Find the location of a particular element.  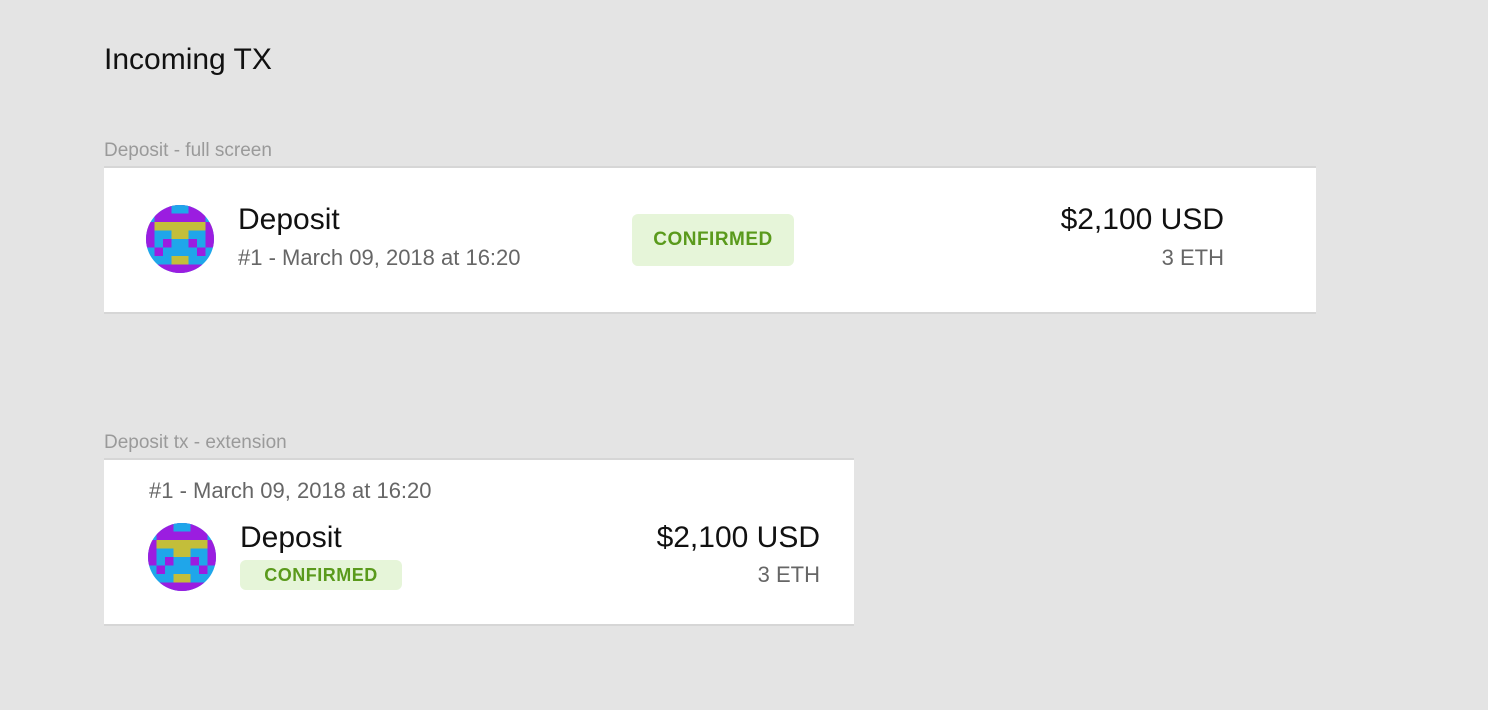

section-label-extension: Deposit tx - extension is located at coordinates (195, 442).